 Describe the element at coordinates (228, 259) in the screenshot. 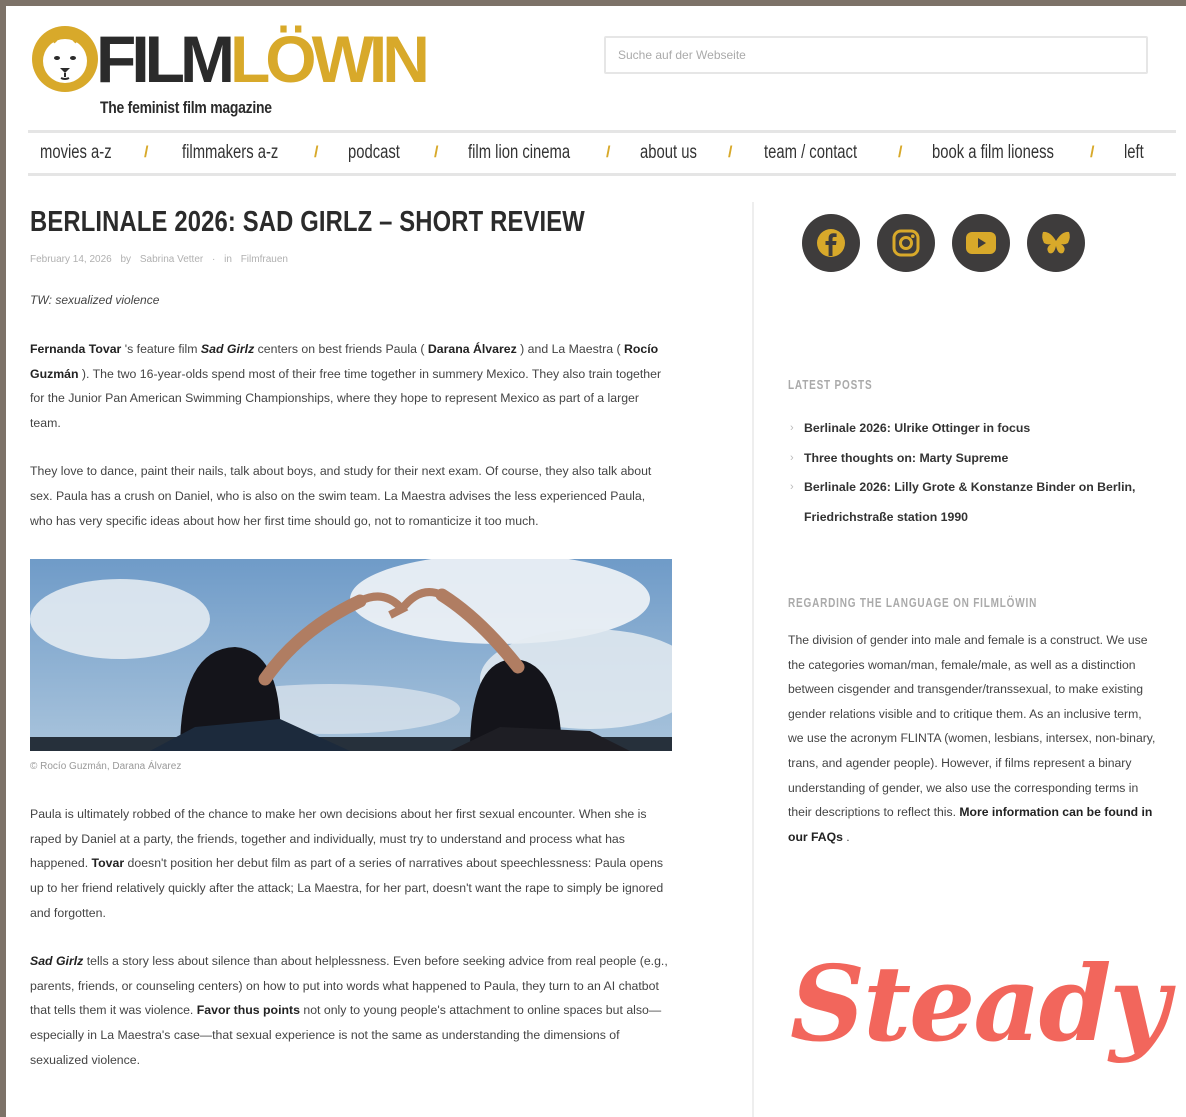

I see `meta-in: in` at that location.